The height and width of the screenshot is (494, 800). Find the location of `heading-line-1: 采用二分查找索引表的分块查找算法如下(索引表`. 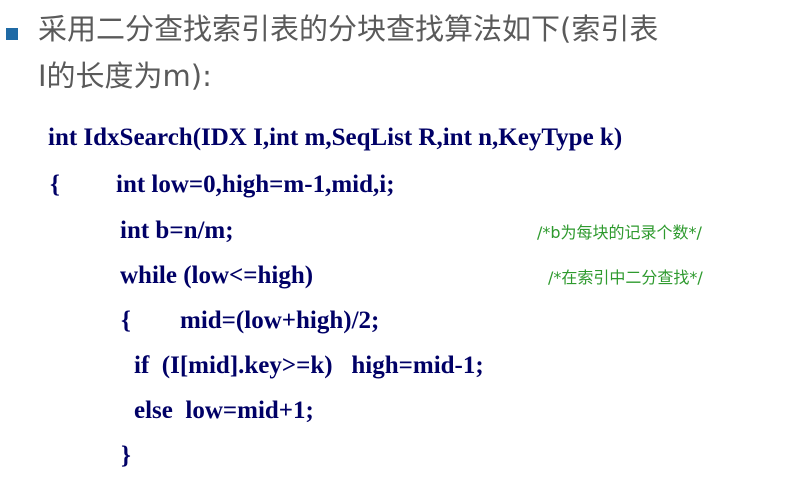

heading-line-1: 采用二分查找索引表的分块查找算法如下(索引表 is located at coordinates (348, 29).